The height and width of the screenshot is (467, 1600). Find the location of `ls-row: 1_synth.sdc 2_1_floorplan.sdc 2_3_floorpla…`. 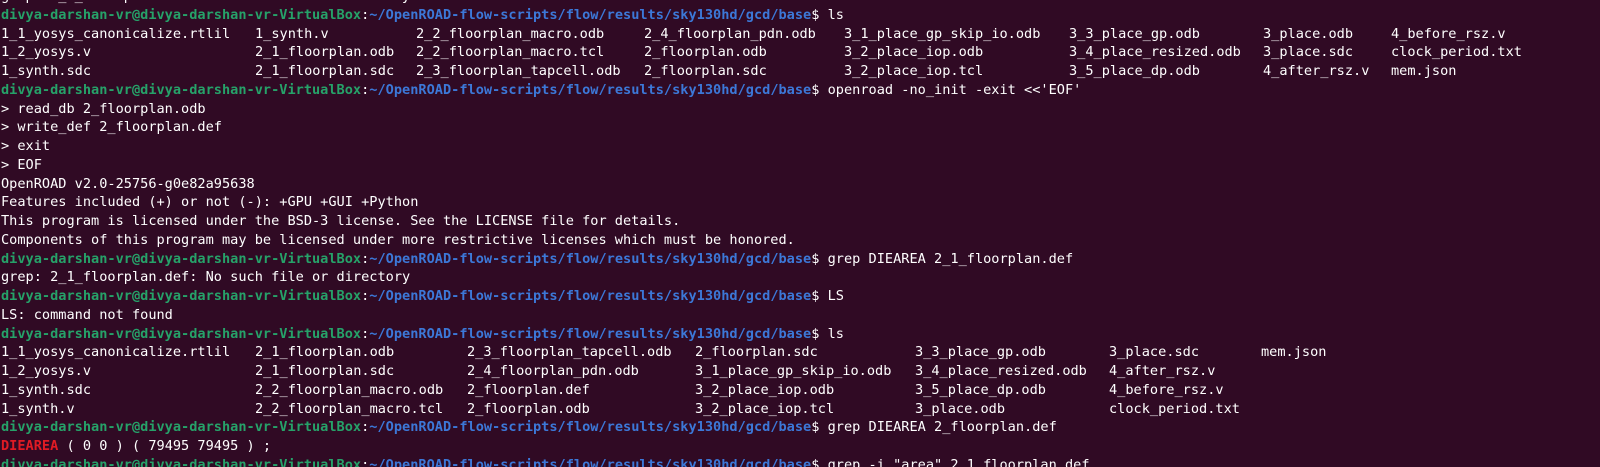

ls-row: 1_synth.sdc 2_1_floorplan.sdc 2_3_floorpla… is located at coordinates (800, 71).